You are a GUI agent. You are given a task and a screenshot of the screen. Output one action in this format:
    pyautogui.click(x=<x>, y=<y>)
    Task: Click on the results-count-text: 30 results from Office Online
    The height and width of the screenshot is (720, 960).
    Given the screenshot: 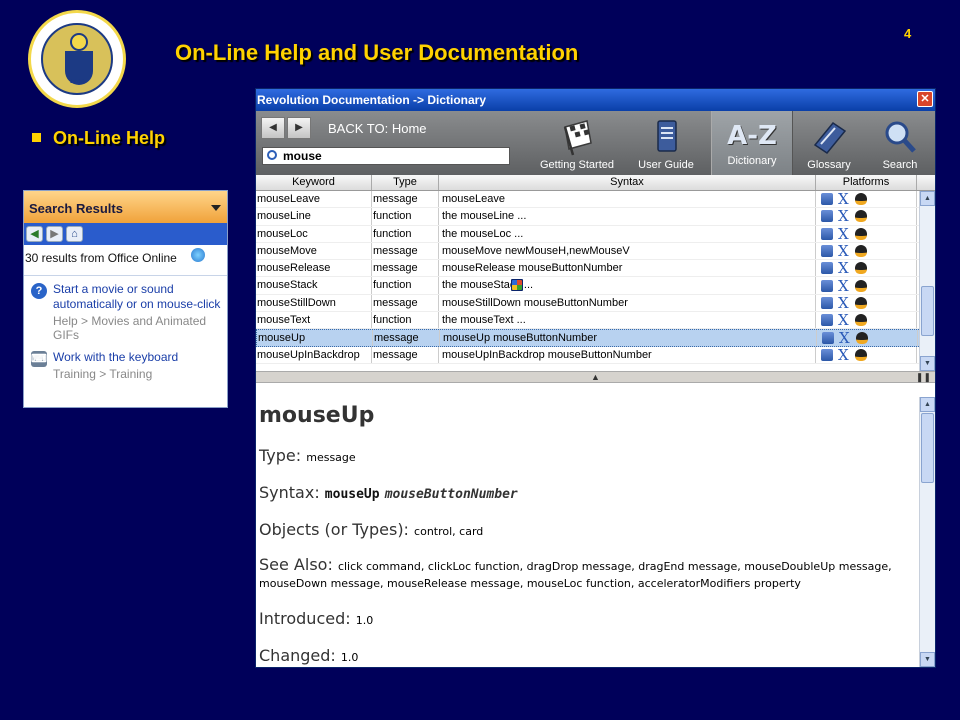 What is the action you would take?
    pyautogui.click(x=101, y=258)
    